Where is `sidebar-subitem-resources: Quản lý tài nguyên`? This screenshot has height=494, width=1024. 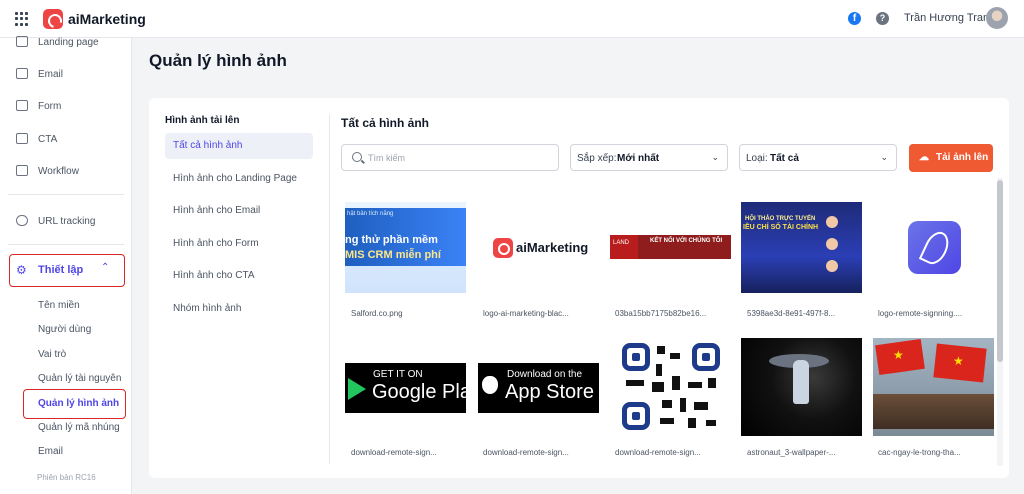
sidebar-subitem-resources: Quản lý tài nguyên is located at coordinates (79, 378).